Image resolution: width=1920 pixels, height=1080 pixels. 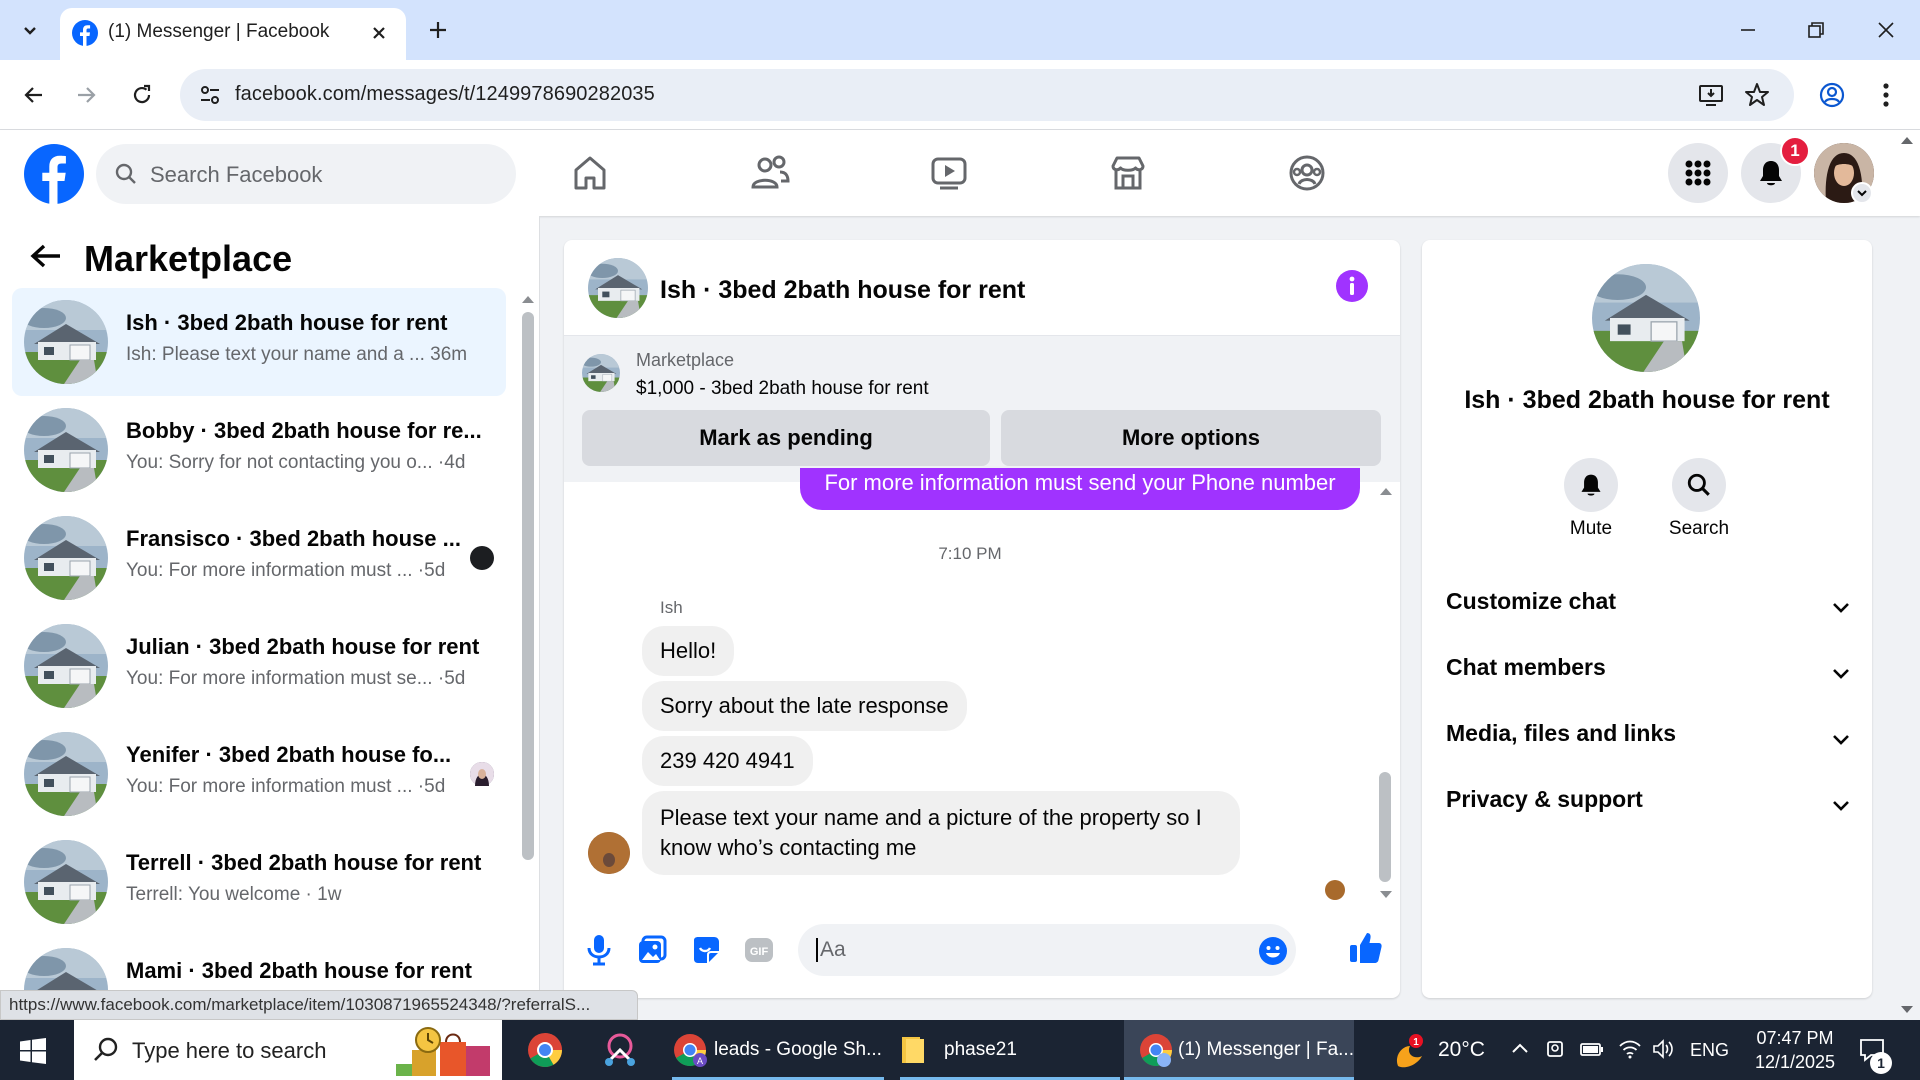 I want to click on chat-title: Ish · 3bed 2bath house for rent, so click(x=842, y=290).